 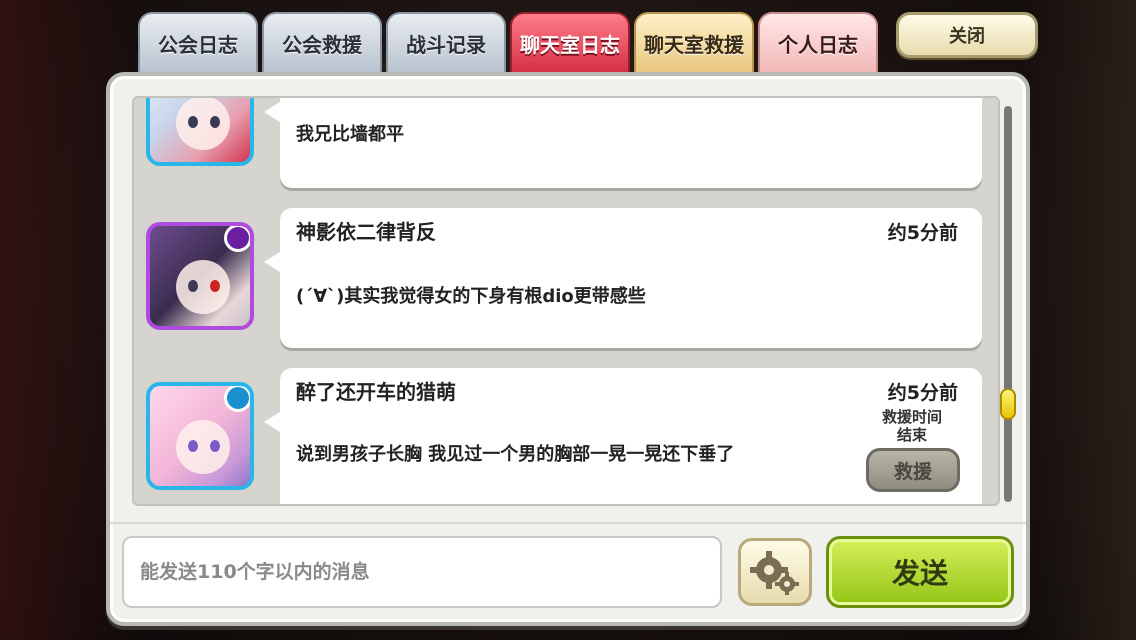 I want to click on message-text: (´∀`)其实我觉得女的下身有根dio更带感些, so click(x=471, y=296).